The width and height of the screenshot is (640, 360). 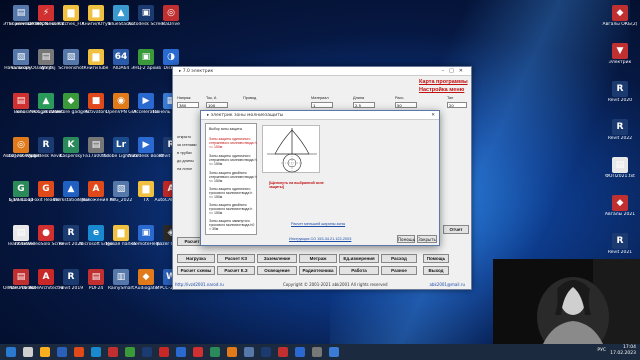 I want to click on dialog-title-bar: ▸ электрик зоны молниезащиты ✕, so click(x=320, y=115).